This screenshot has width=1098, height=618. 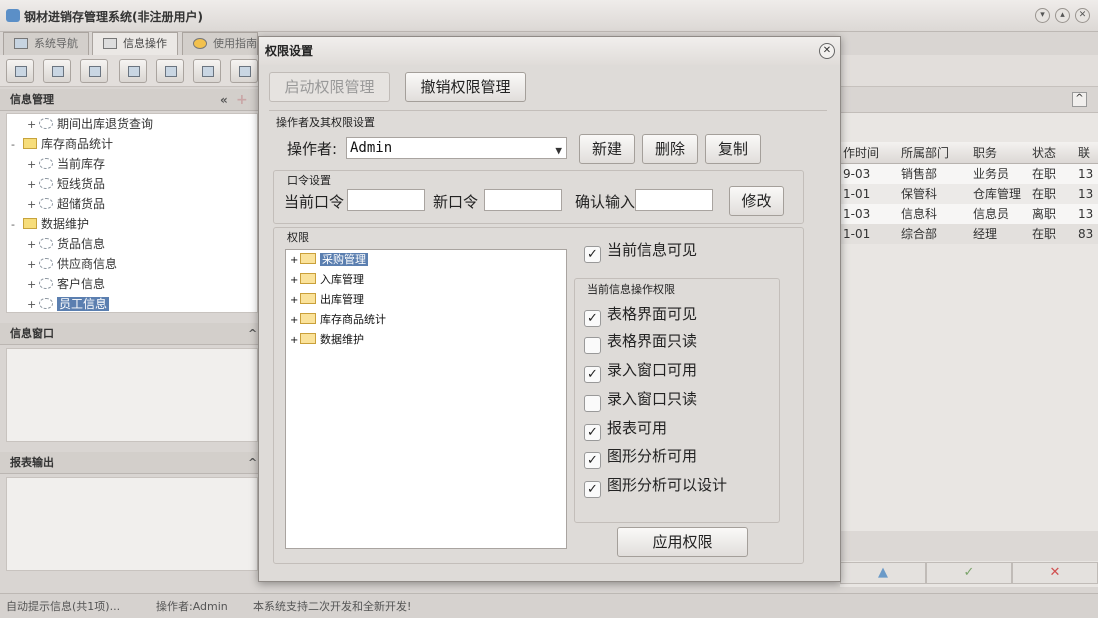 What do you see at coordinates (1084, 153) in the screenshot?
I see `column-header: 联` at bounding box center [1084, 153].